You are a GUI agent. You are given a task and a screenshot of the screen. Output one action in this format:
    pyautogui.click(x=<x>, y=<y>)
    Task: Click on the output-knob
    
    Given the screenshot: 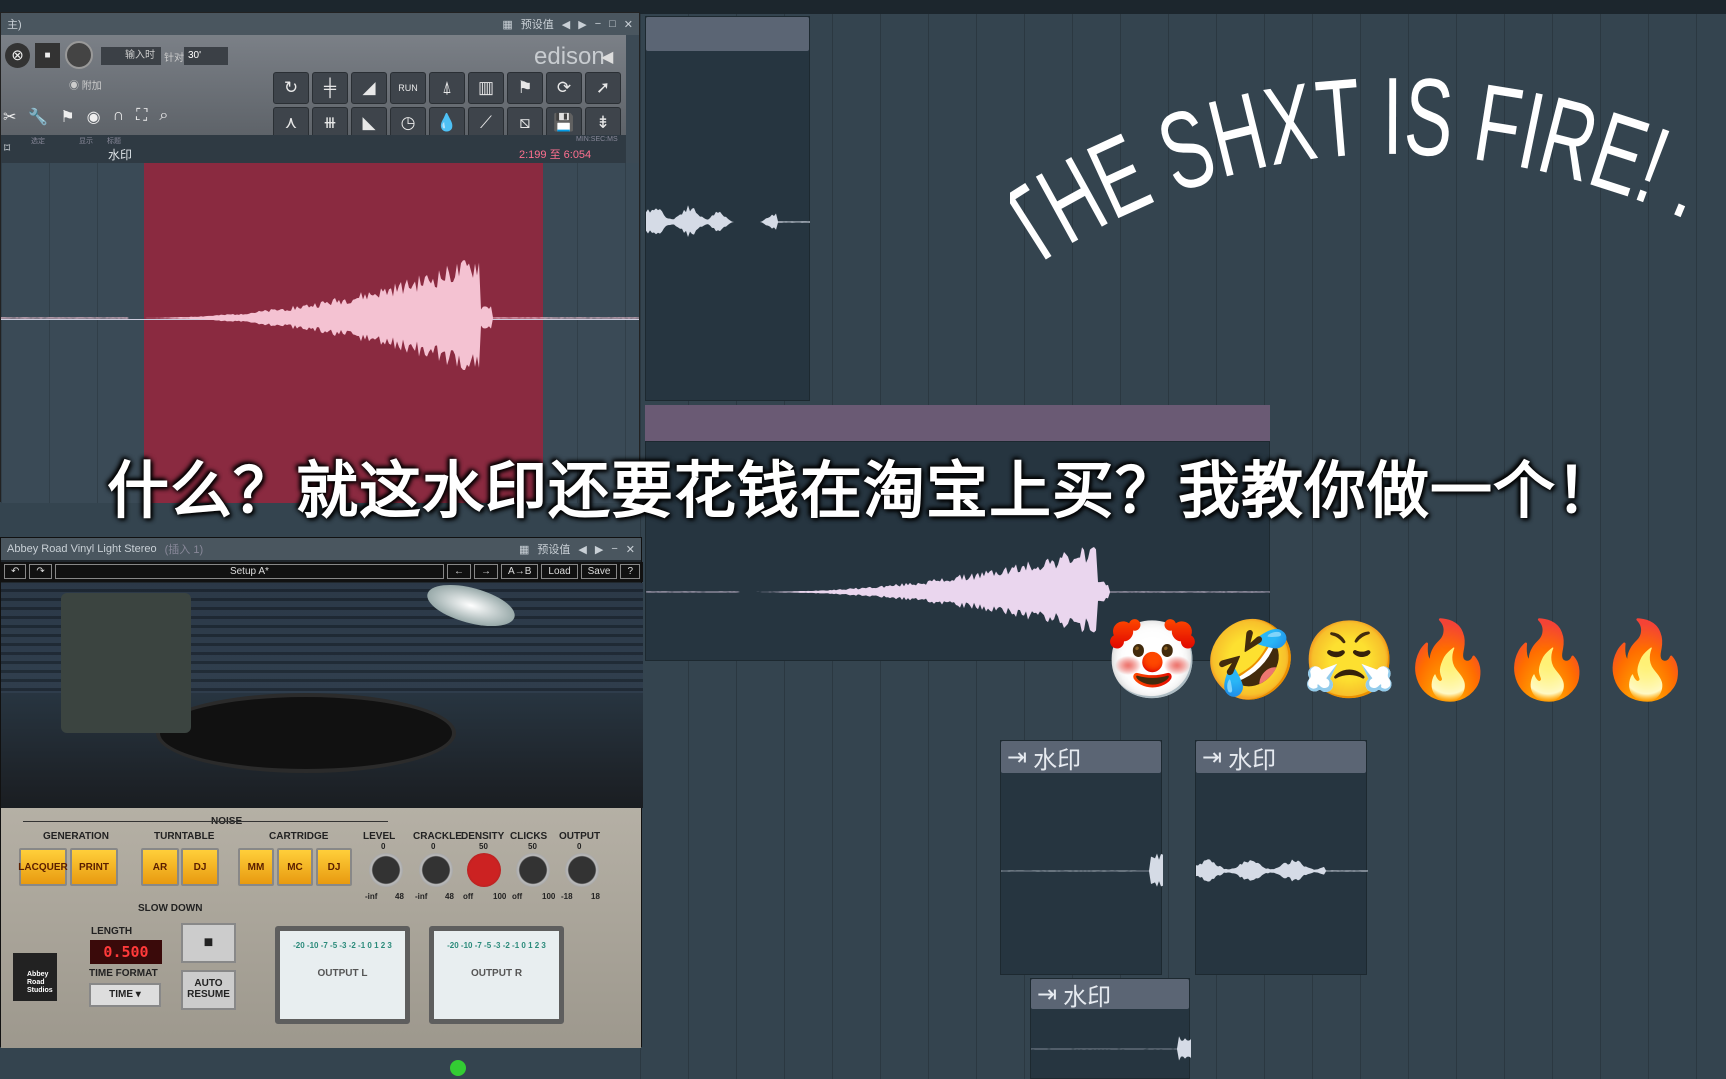 What is the action you would take?
    pyautogui.click(x=582, y=870)
    